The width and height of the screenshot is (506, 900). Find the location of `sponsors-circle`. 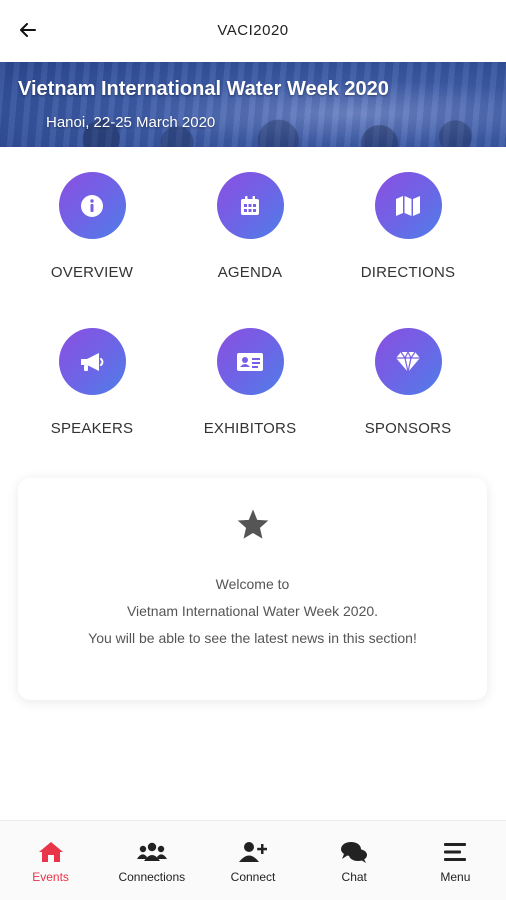

sponsors-circle is located at coordinates (408, 361).